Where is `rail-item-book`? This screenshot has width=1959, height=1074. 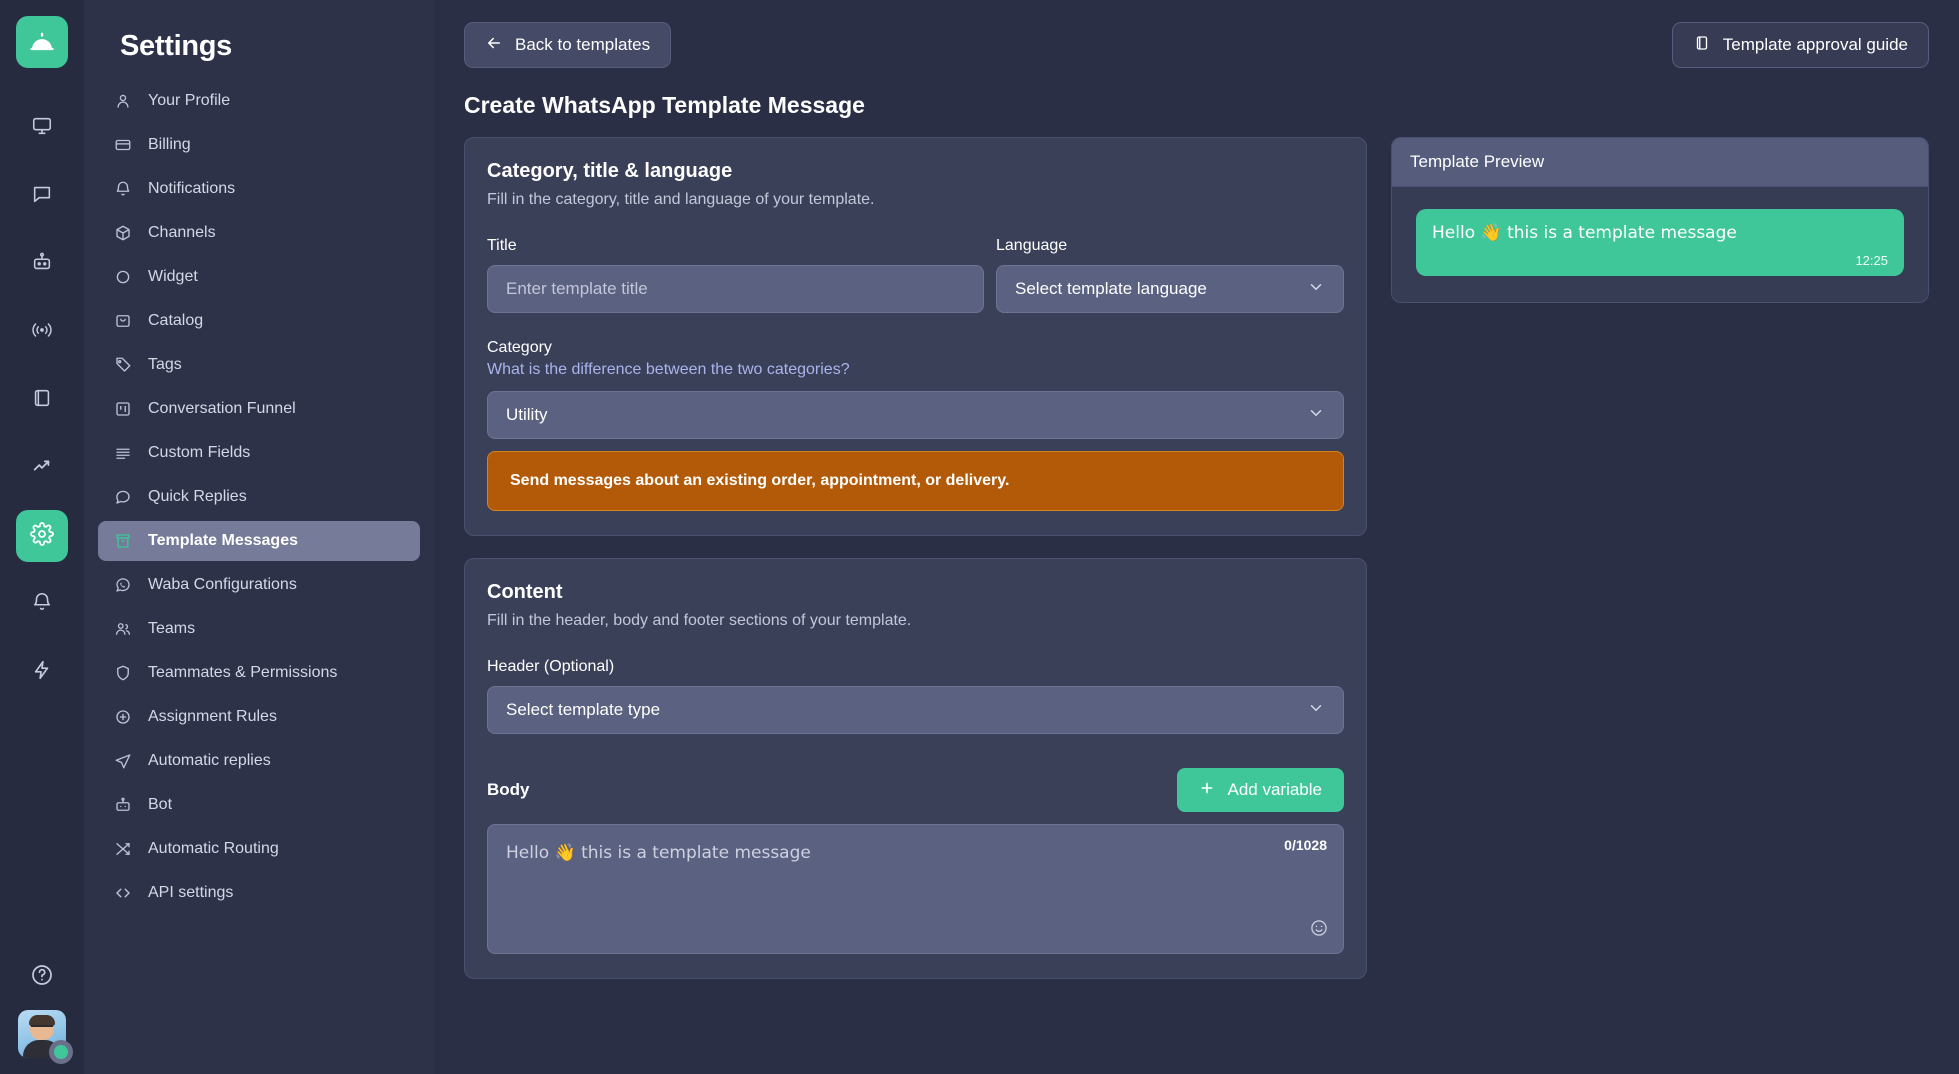 rail-item-book is located at coordinates (42, 400).